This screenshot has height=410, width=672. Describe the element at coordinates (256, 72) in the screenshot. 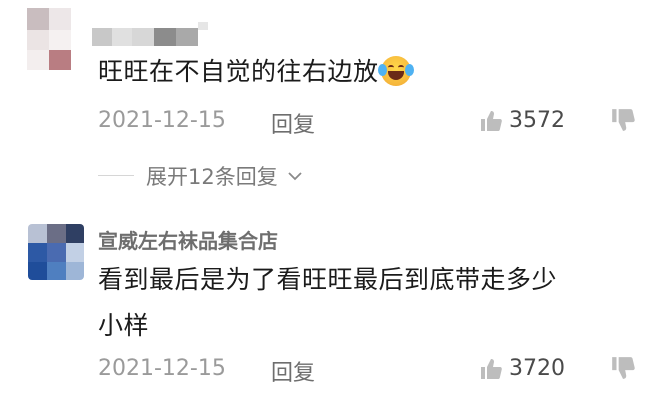

I see `comment-text: 旺旺在不自觉的往右边放` at that location.